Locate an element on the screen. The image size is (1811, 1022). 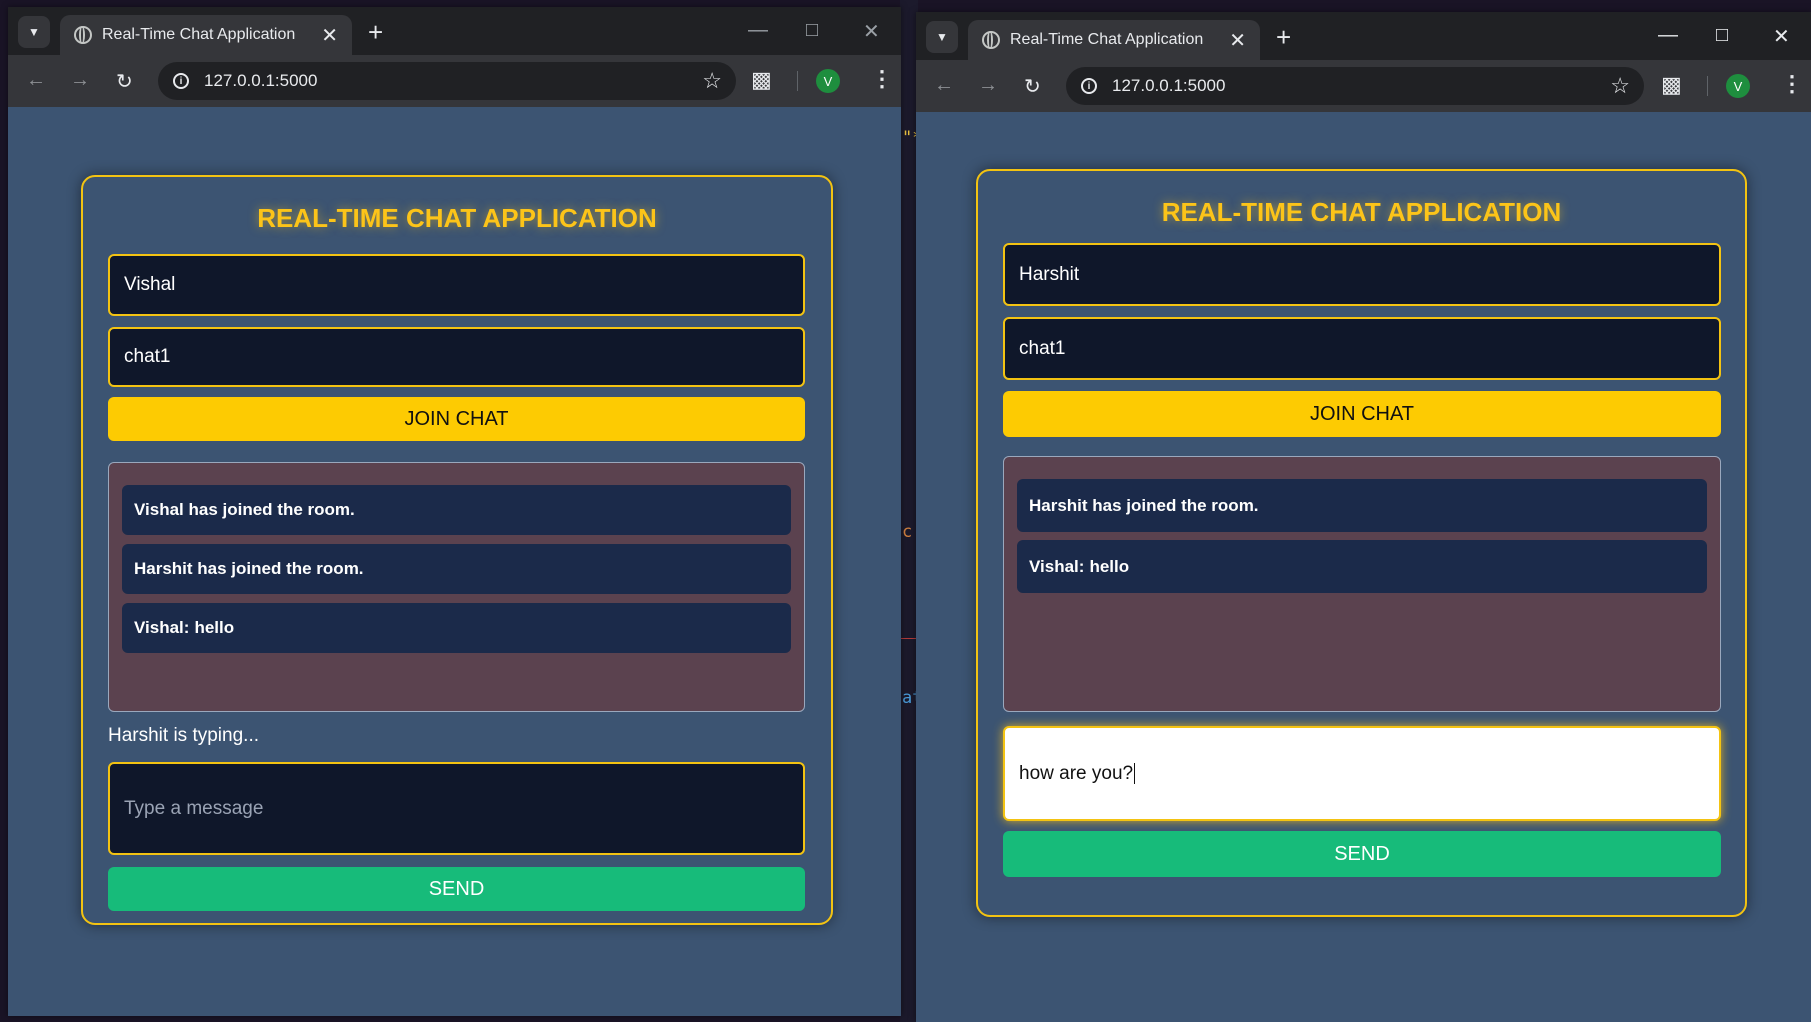
background-code-fragment: c is located at coordinates (907, 532).